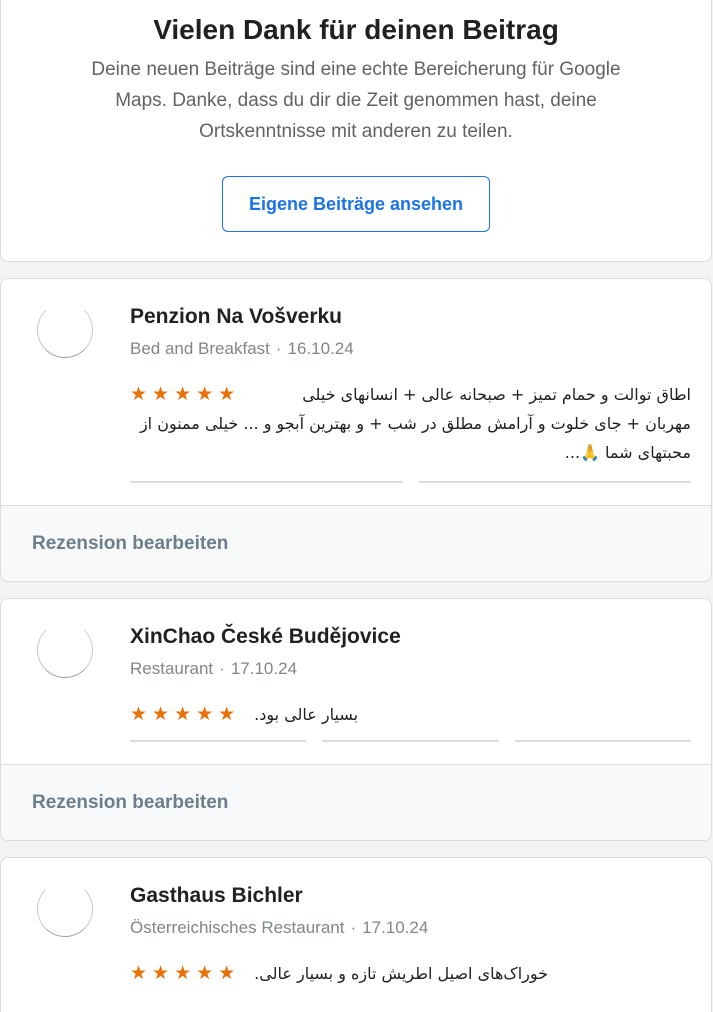  Describe the element at coordinates (200, 348) in the screenshot. I see `place-category: Bed and Breakfast` at that location.